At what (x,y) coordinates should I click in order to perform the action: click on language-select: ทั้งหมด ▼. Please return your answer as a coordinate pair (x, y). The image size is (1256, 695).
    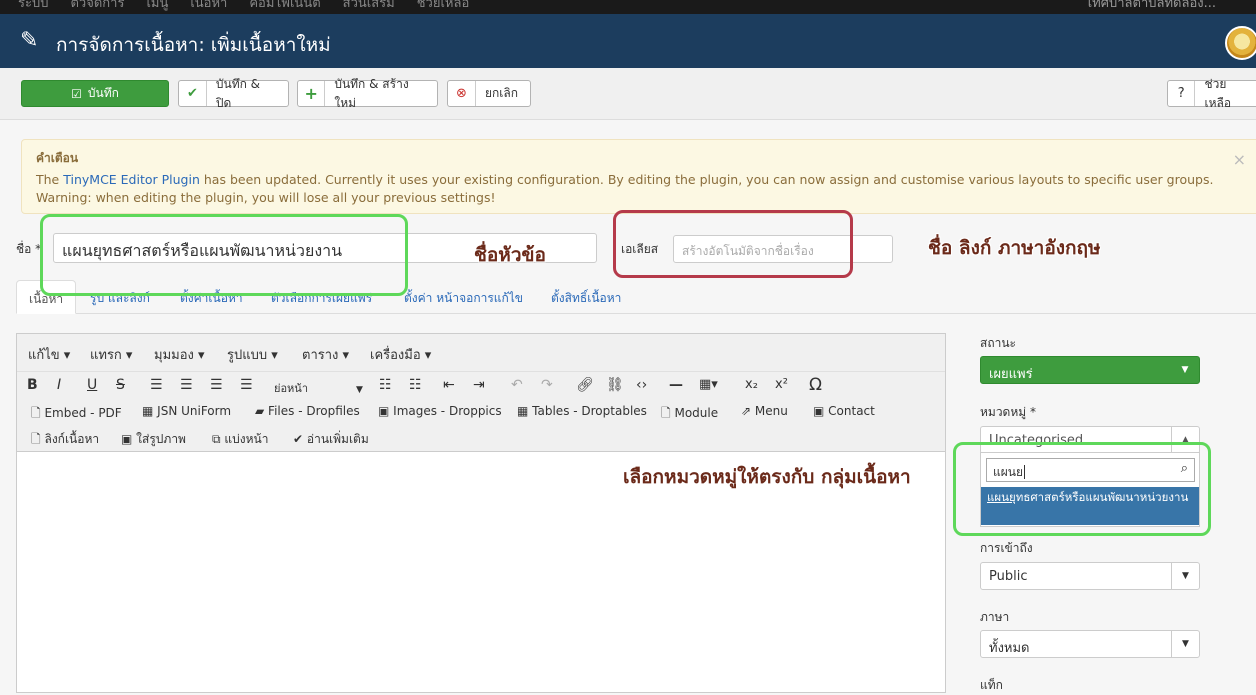
    Looking at the image, I should click on (1090, 644).